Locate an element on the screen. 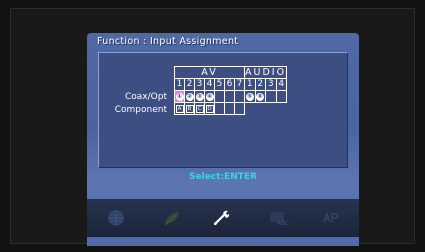 This screenshot has width=425, height=252. coax-cell: ④ is located at coordinates (209, 96).